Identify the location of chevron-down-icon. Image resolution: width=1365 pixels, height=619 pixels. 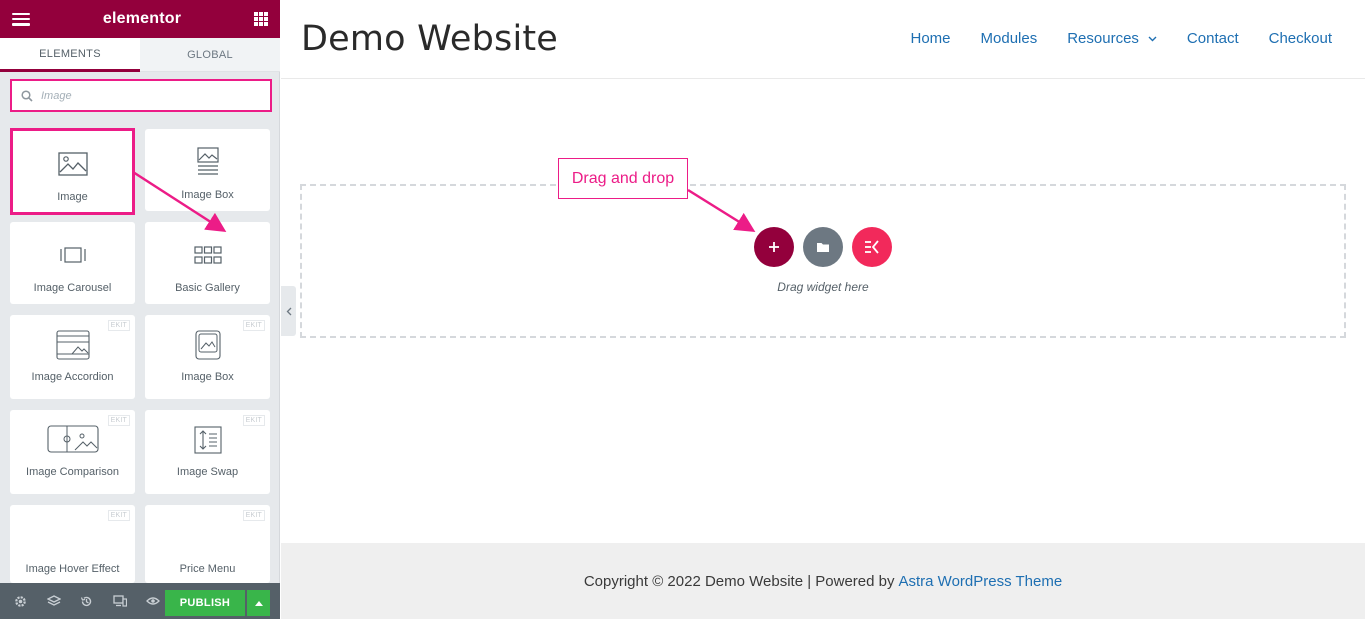
(1152, 38).